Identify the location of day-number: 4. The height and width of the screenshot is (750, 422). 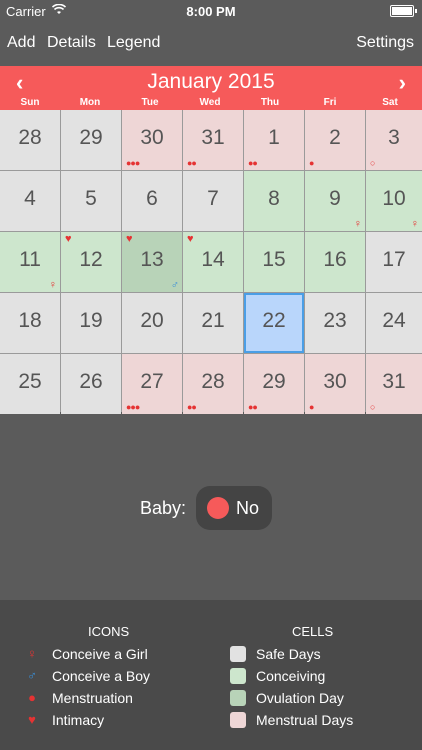
(30, 198).